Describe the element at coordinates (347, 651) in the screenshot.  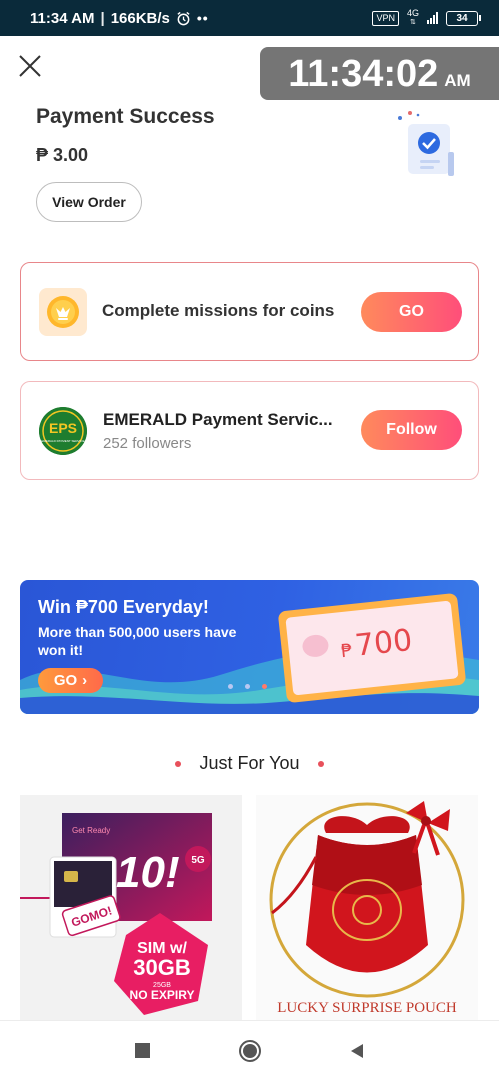
I see `ticket-currency: ₱` at that location.